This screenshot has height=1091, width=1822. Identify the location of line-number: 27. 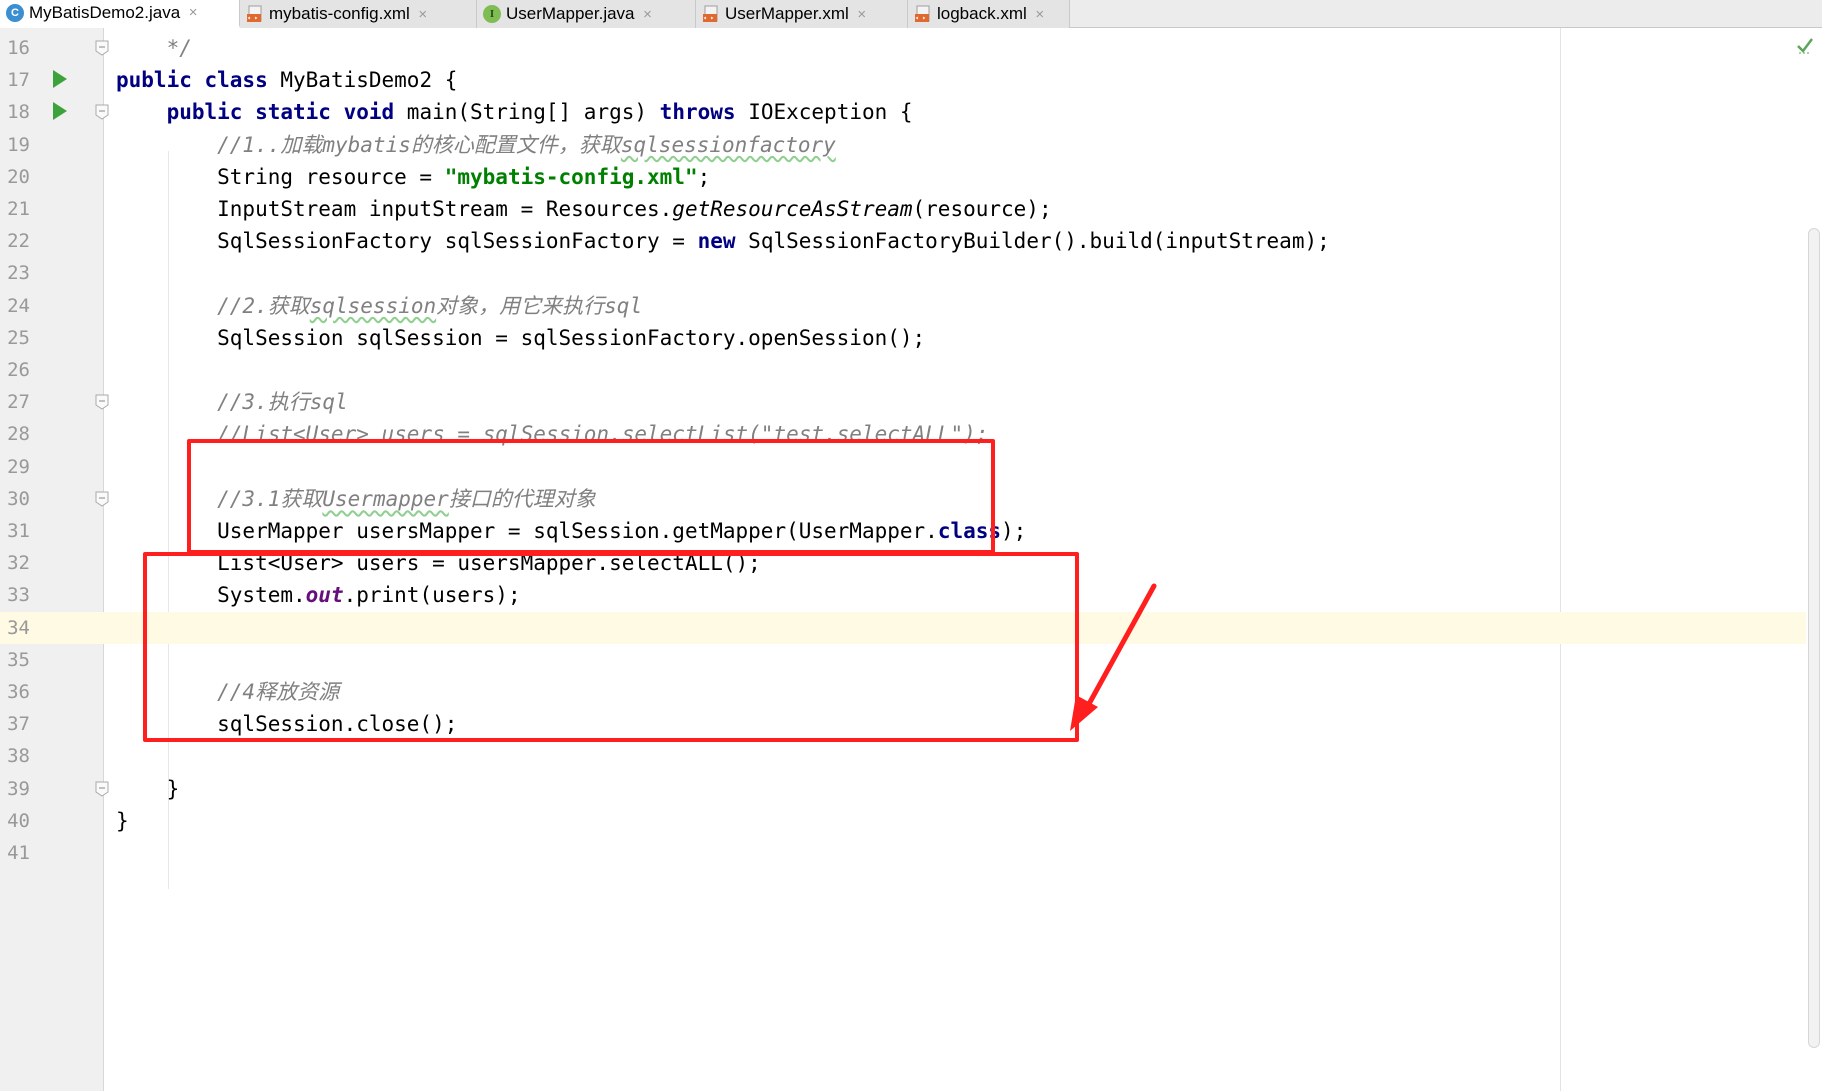
(18, 402).